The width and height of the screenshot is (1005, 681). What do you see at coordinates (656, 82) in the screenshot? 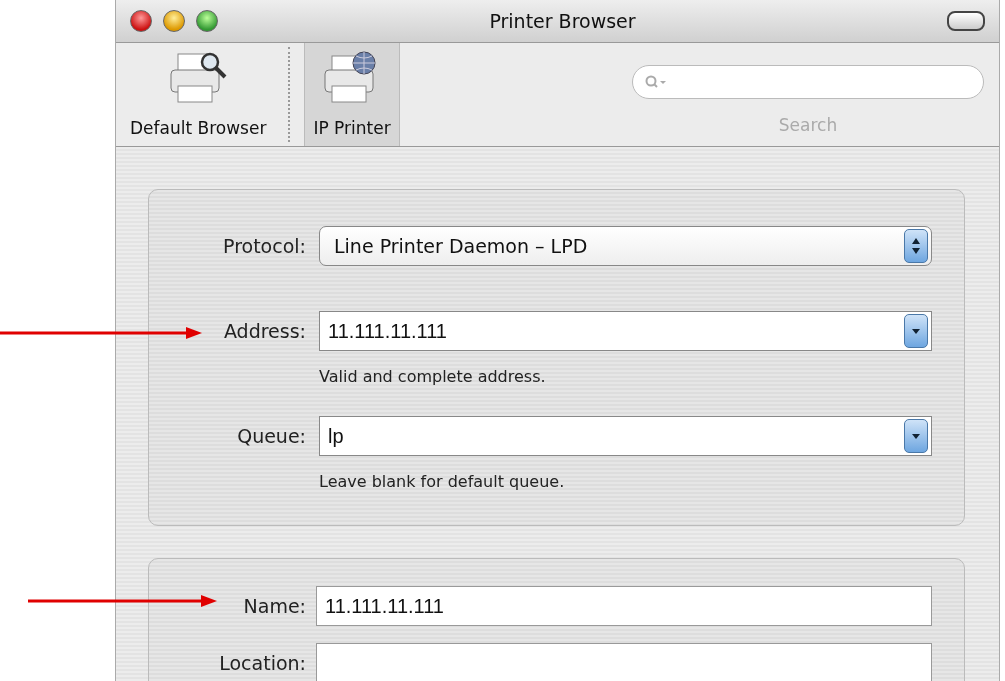
I see `search-icon` at bounding box center [656, 82].